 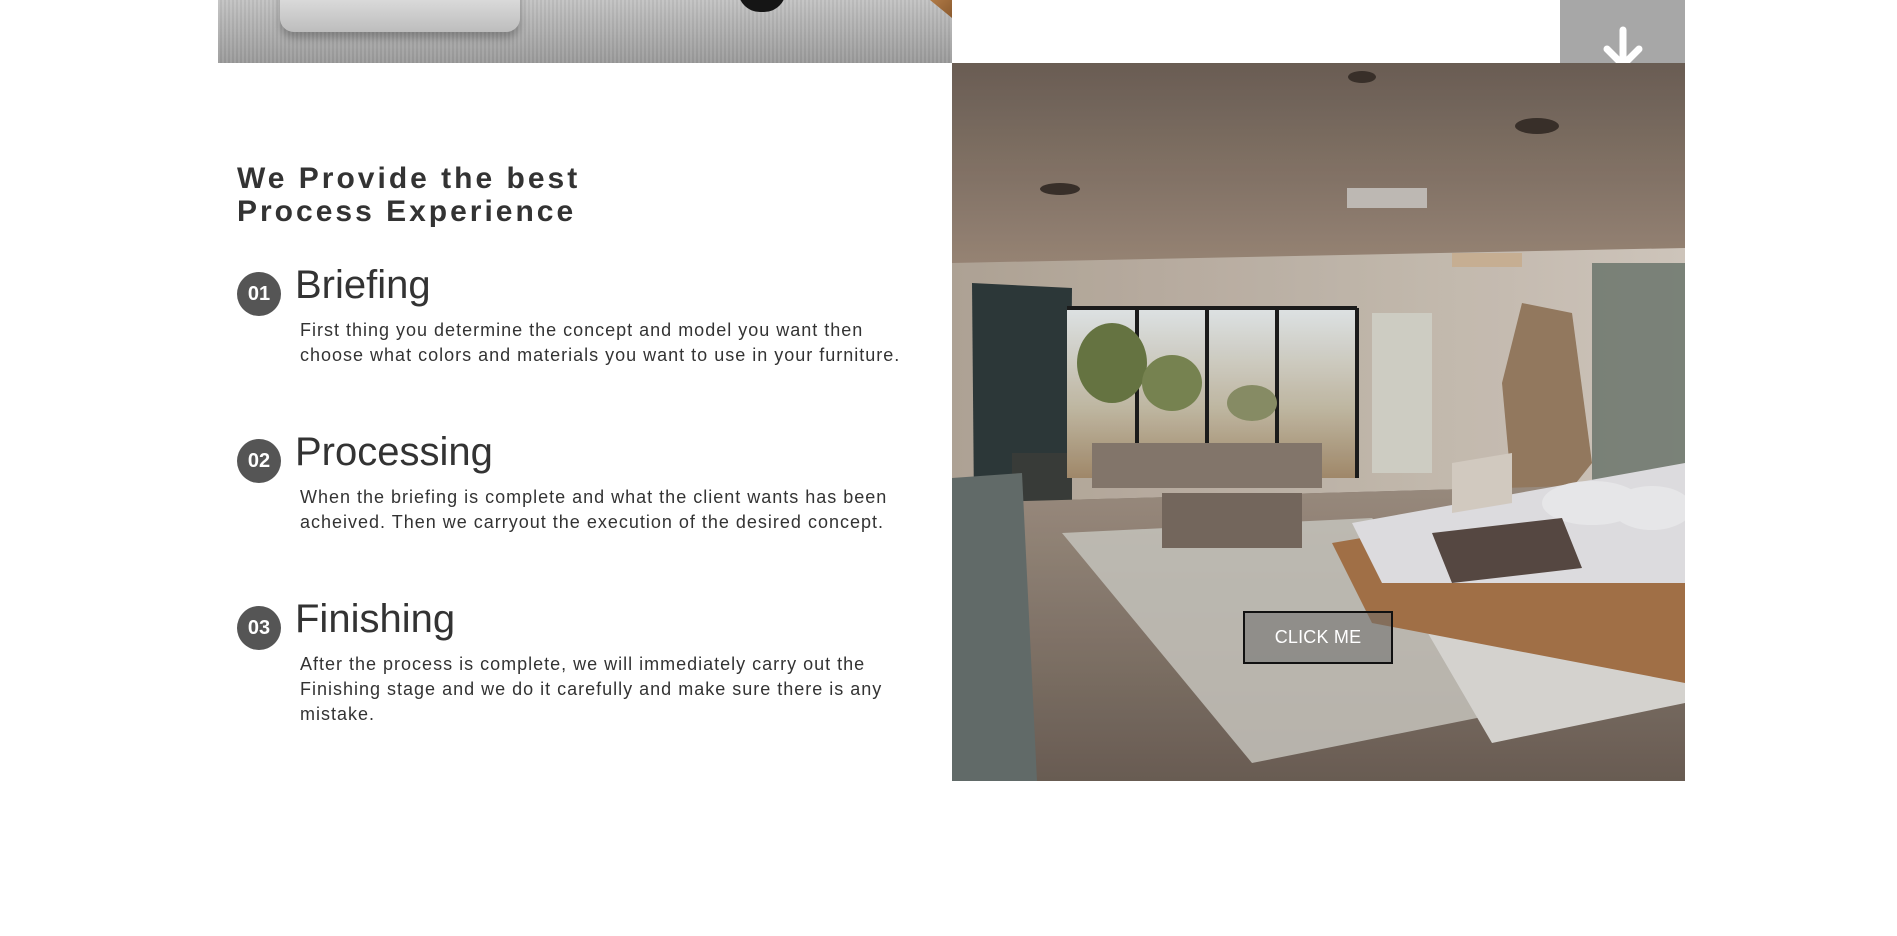 I want to click on step-title: Processing, so click(x=394, y=452).